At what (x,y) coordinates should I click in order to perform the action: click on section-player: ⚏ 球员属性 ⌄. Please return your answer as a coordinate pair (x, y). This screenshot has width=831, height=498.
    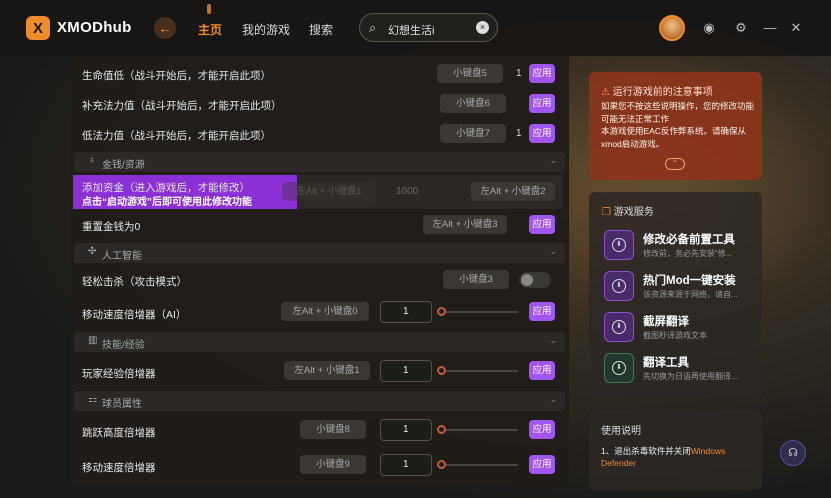
    Looking at the image, I should click on (319, 401).